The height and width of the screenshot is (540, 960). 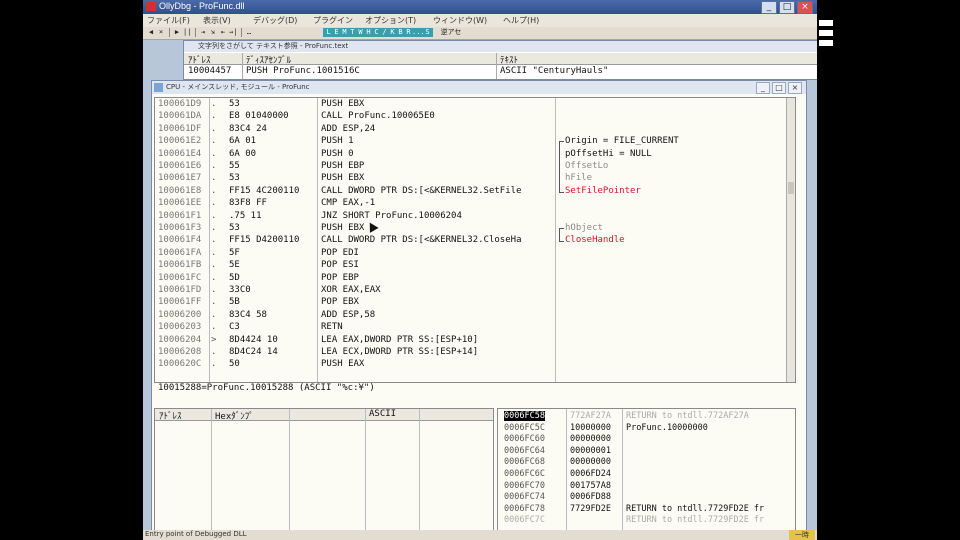 I want to click on stack-comment: RETURN to ntdll.7729FD2E fr, so click(x=695, y=508).